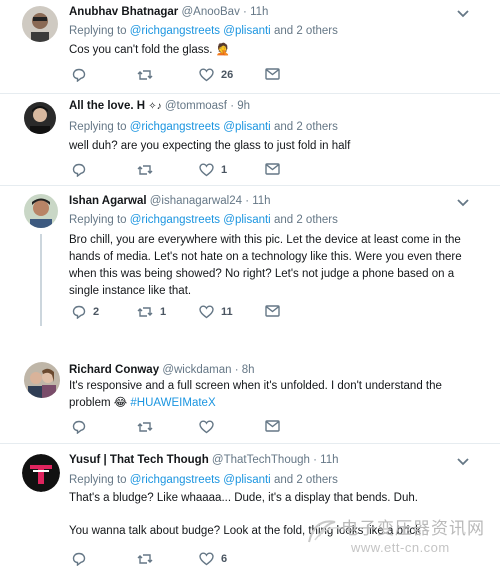 The image size is (500, 568). I want to click on reply-count: 2, so click(96, 312).